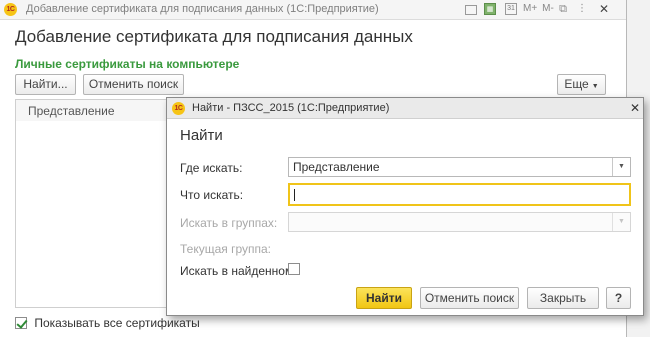  I want to click on show-all-certificates: Показывать все сертификаты, so click(107, 323).